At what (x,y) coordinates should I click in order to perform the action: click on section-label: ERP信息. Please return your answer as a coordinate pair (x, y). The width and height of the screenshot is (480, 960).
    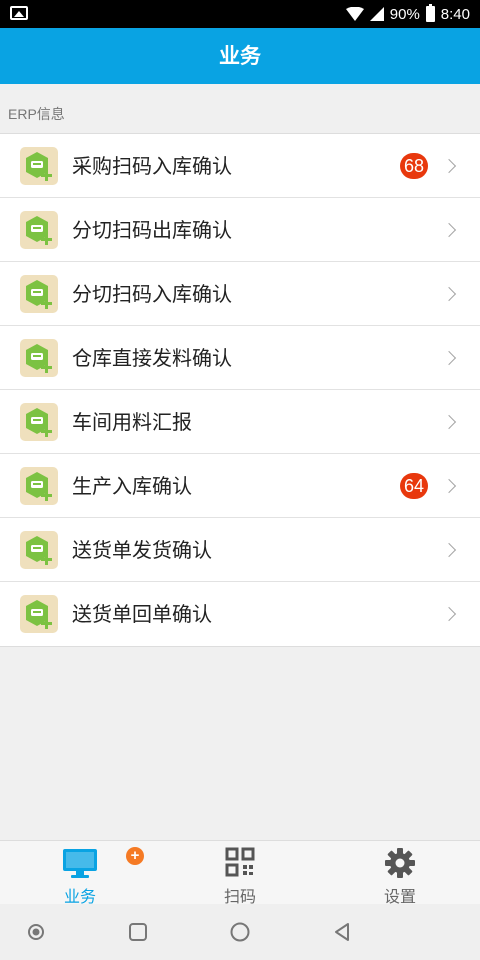
    Looking at the image, I should click on (36, 114).